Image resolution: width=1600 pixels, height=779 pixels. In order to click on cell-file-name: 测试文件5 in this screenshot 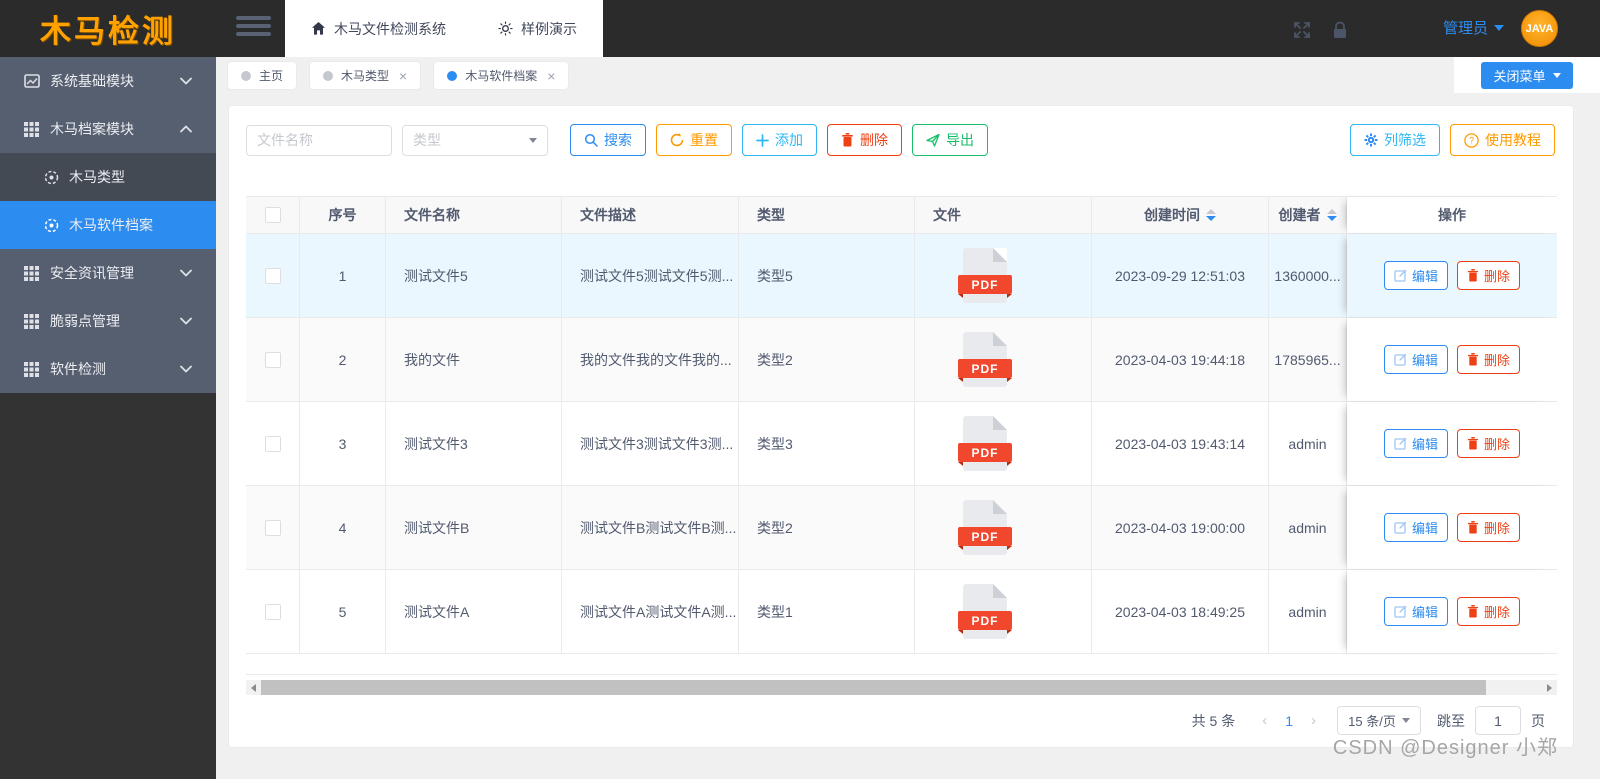, I will do `click(474, 275)`.